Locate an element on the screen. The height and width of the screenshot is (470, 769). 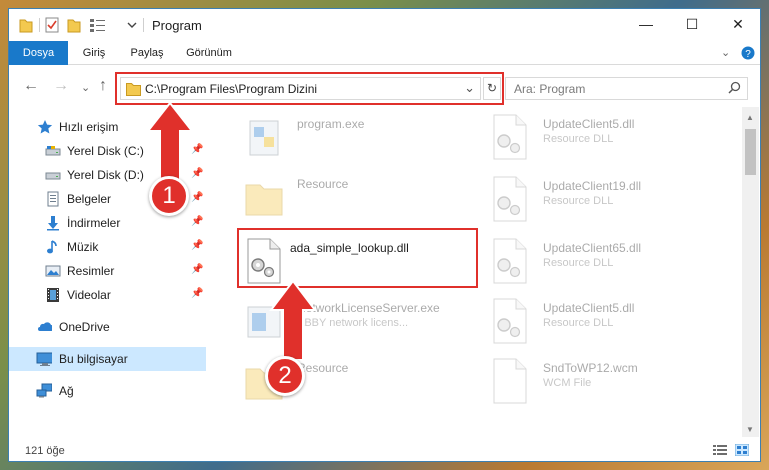
callout-badge: 2 is located at coordinates (285, 376).